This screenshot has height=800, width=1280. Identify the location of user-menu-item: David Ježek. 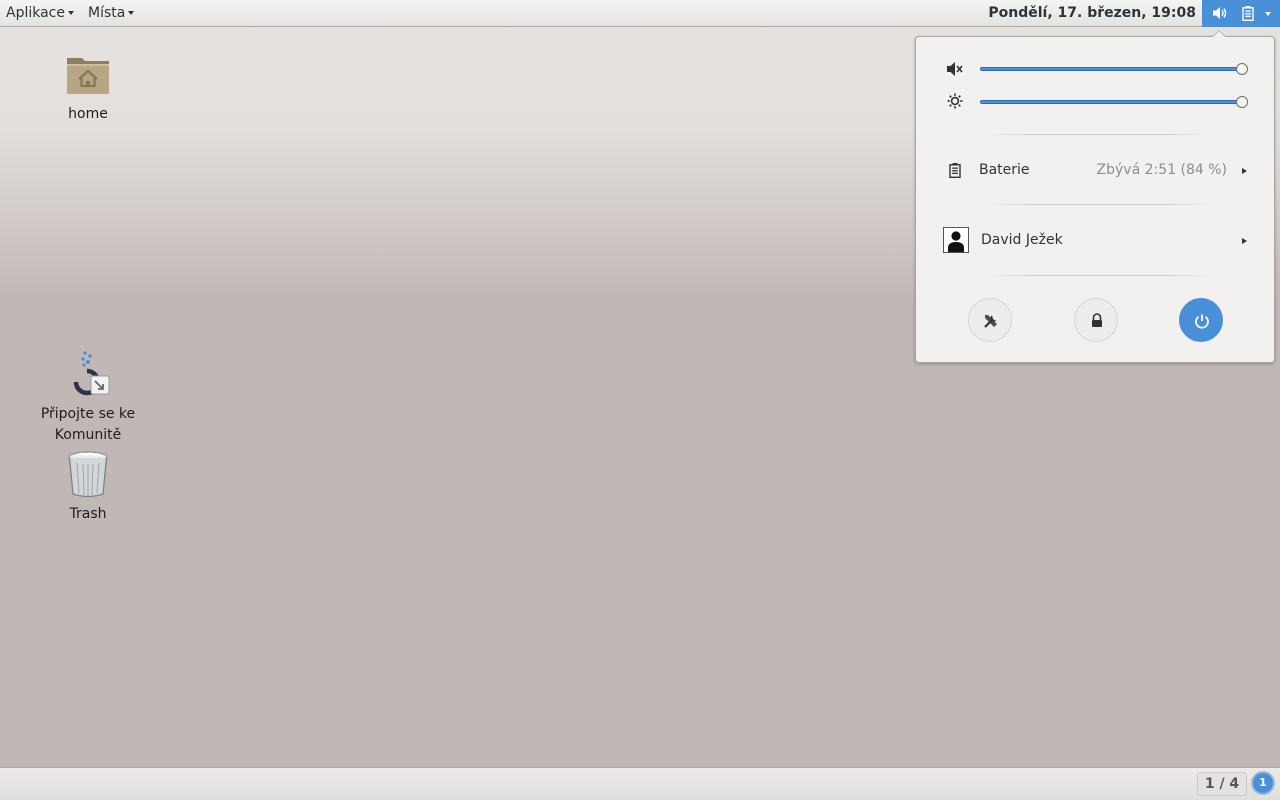
(1095, 241).